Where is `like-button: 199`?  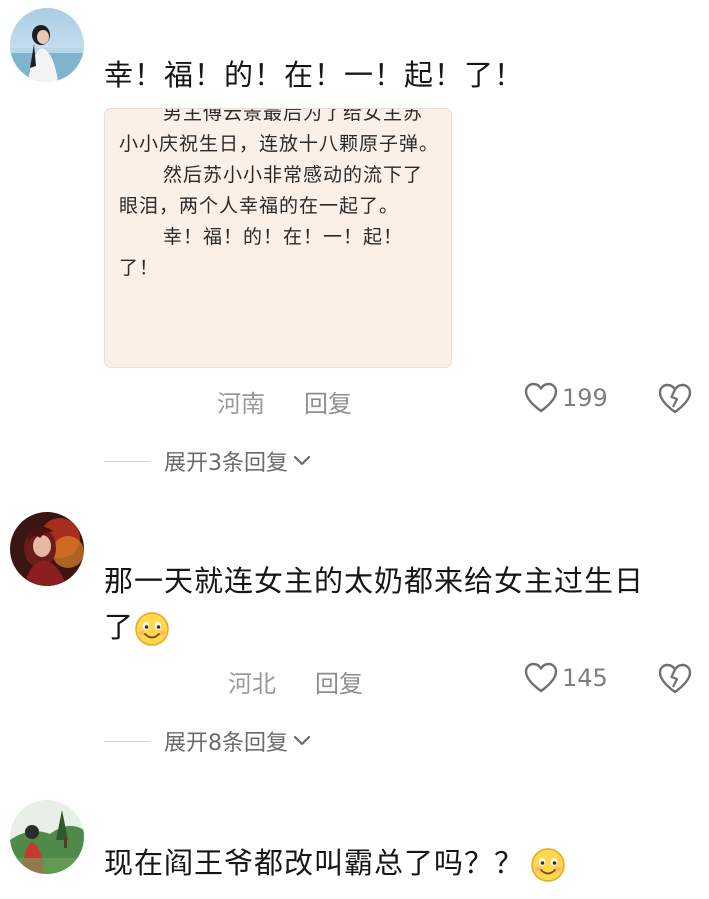 like-button: 199 is located at coordinates (566, 398).